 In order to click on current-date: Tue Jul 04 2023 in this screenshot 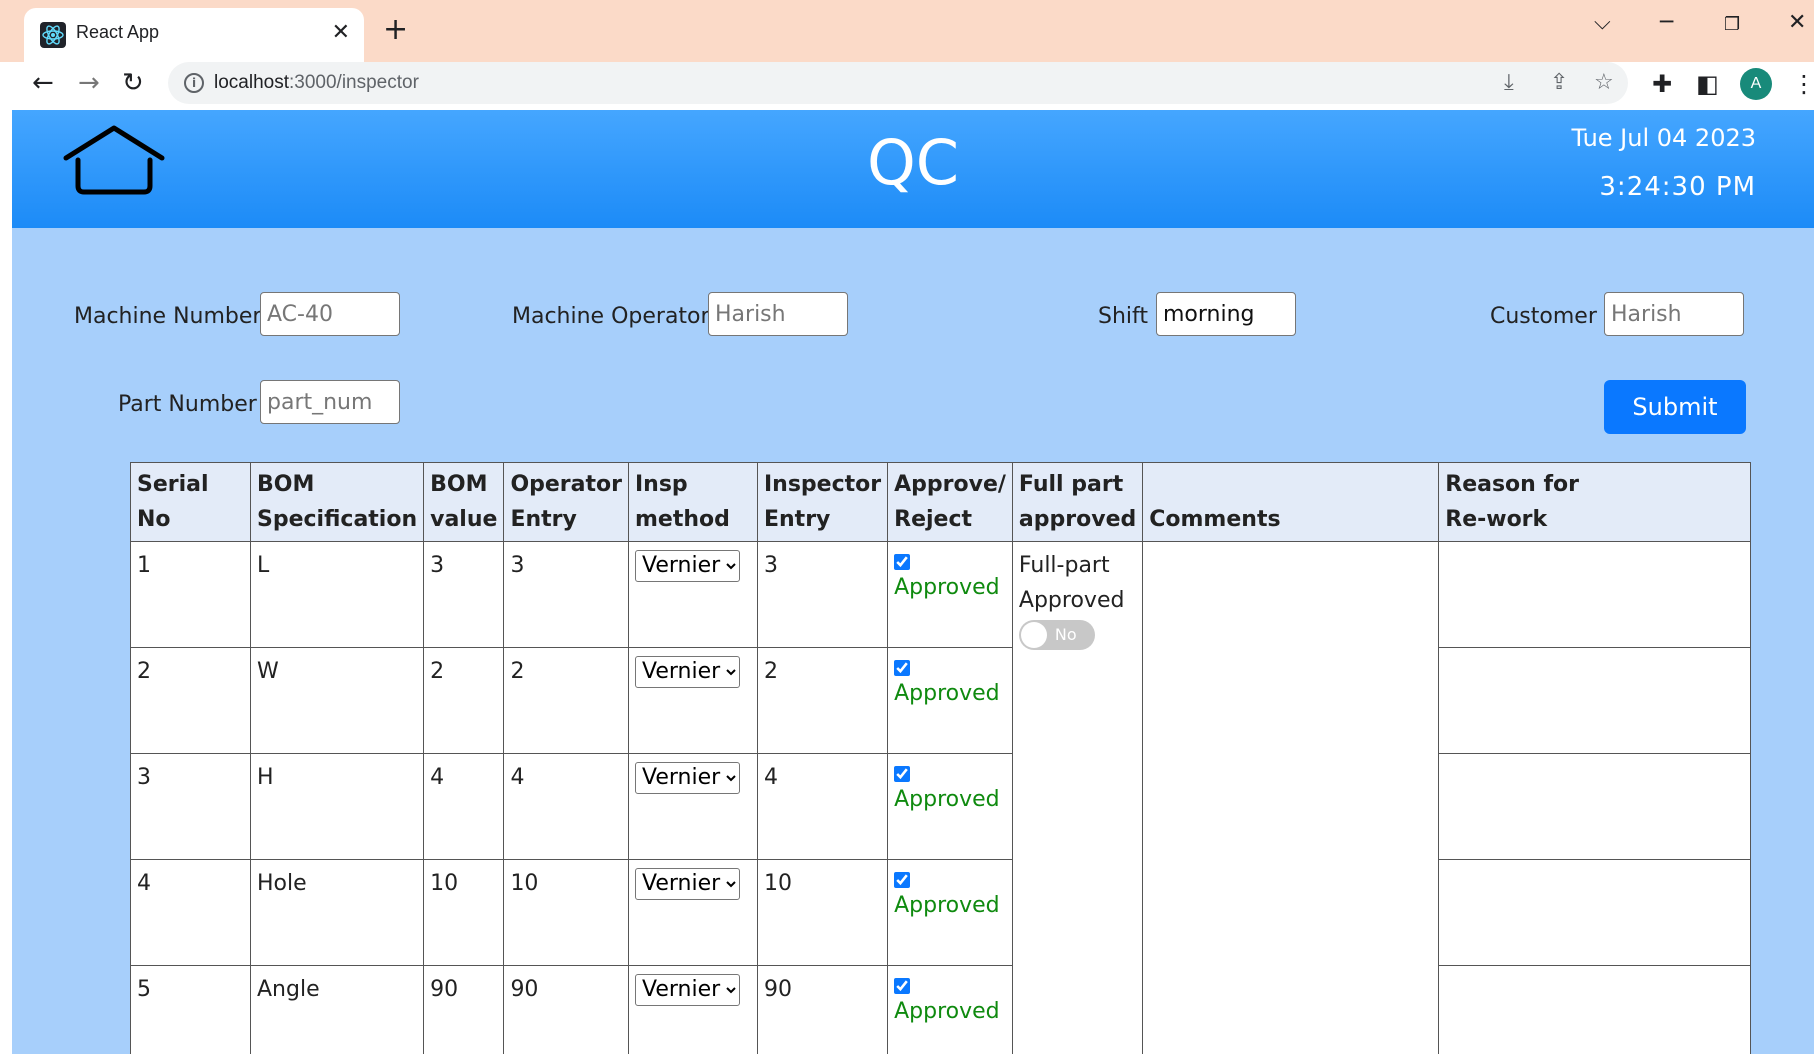, I will do `click(1663, 138)`.